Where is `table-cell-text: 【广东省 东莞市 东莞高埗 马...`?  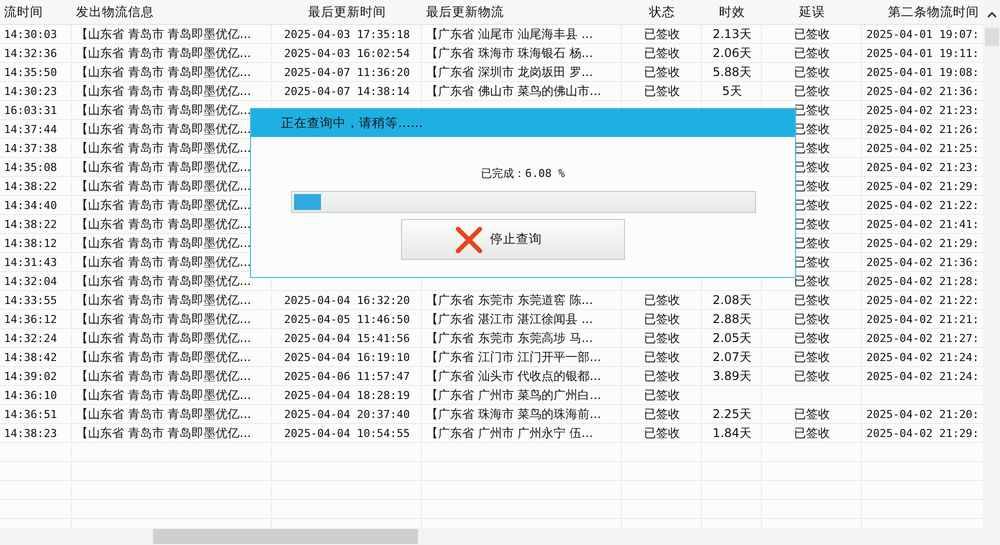 table-cell-text: 【广东省 东莞市 东莞高埗 马... is located at coordinates (509, 338).